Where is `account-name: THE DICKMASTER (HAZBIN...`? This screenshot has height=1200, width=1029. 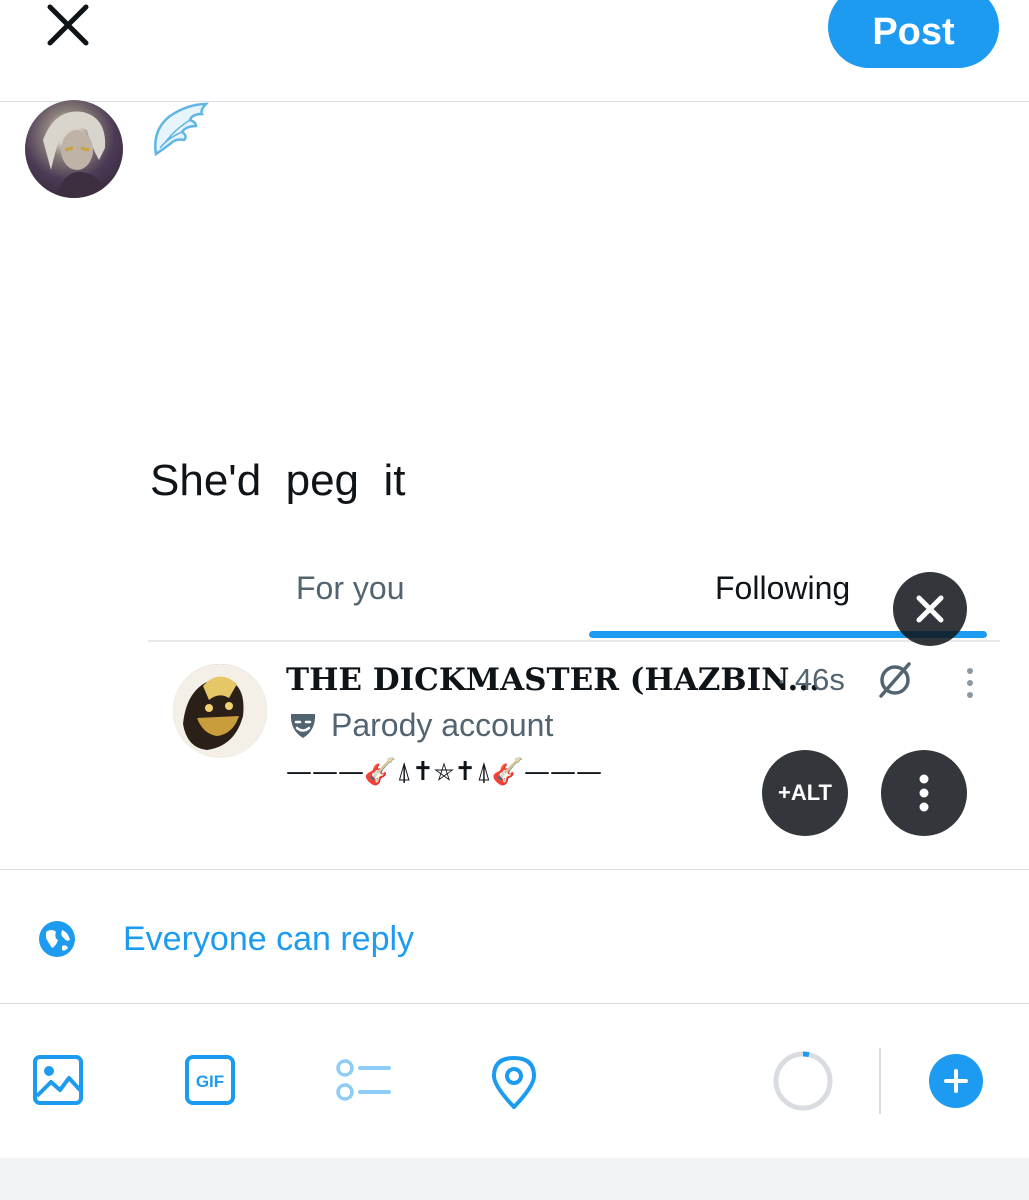 account-name: THE DICKMASTER (HAZBIN... is located at coordinates (553, 680).